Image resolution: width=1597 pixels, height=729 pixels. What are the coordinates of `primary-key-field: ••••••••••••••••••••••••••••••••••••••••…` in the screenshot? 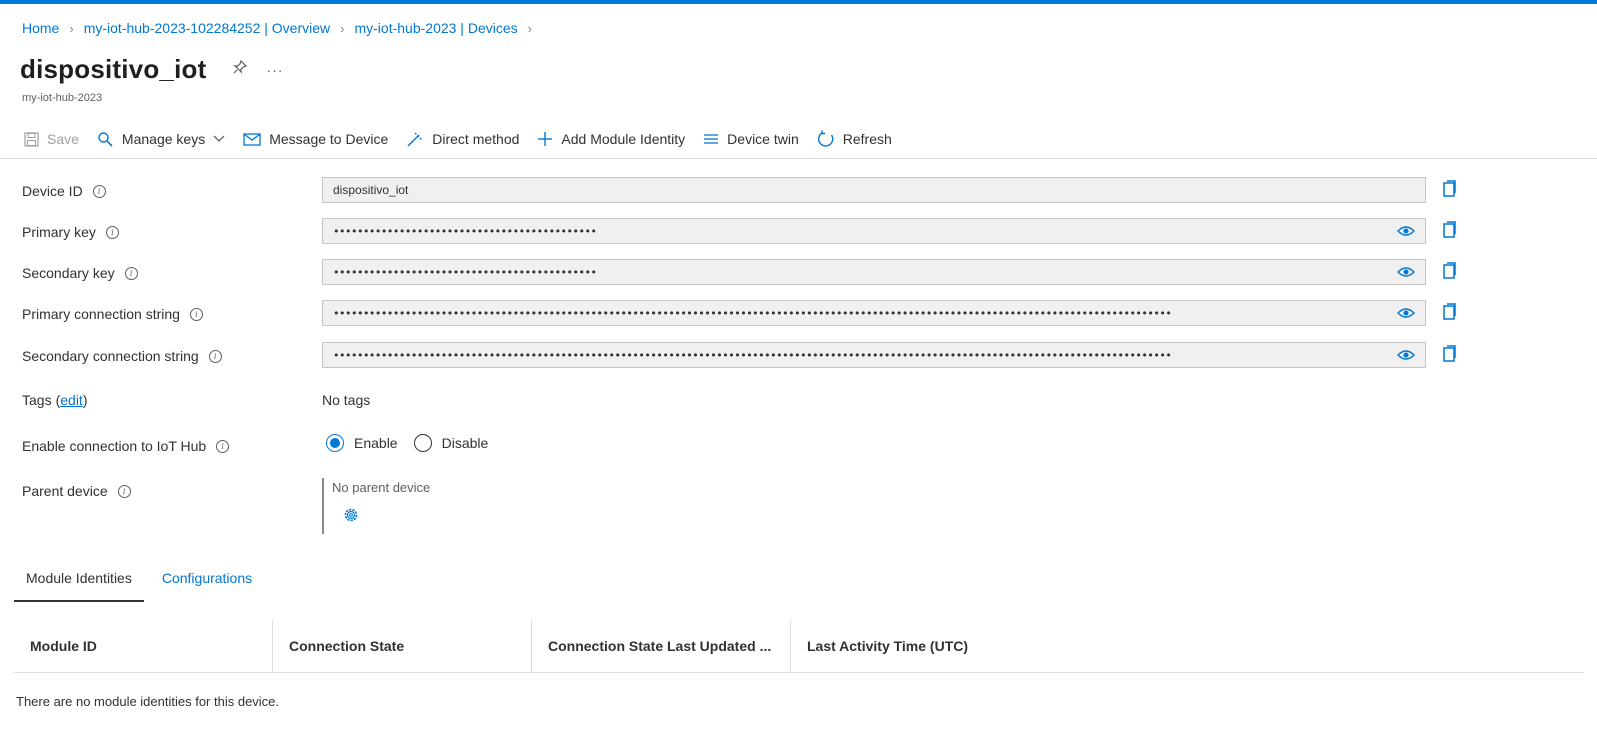 It's located at (874, 231).